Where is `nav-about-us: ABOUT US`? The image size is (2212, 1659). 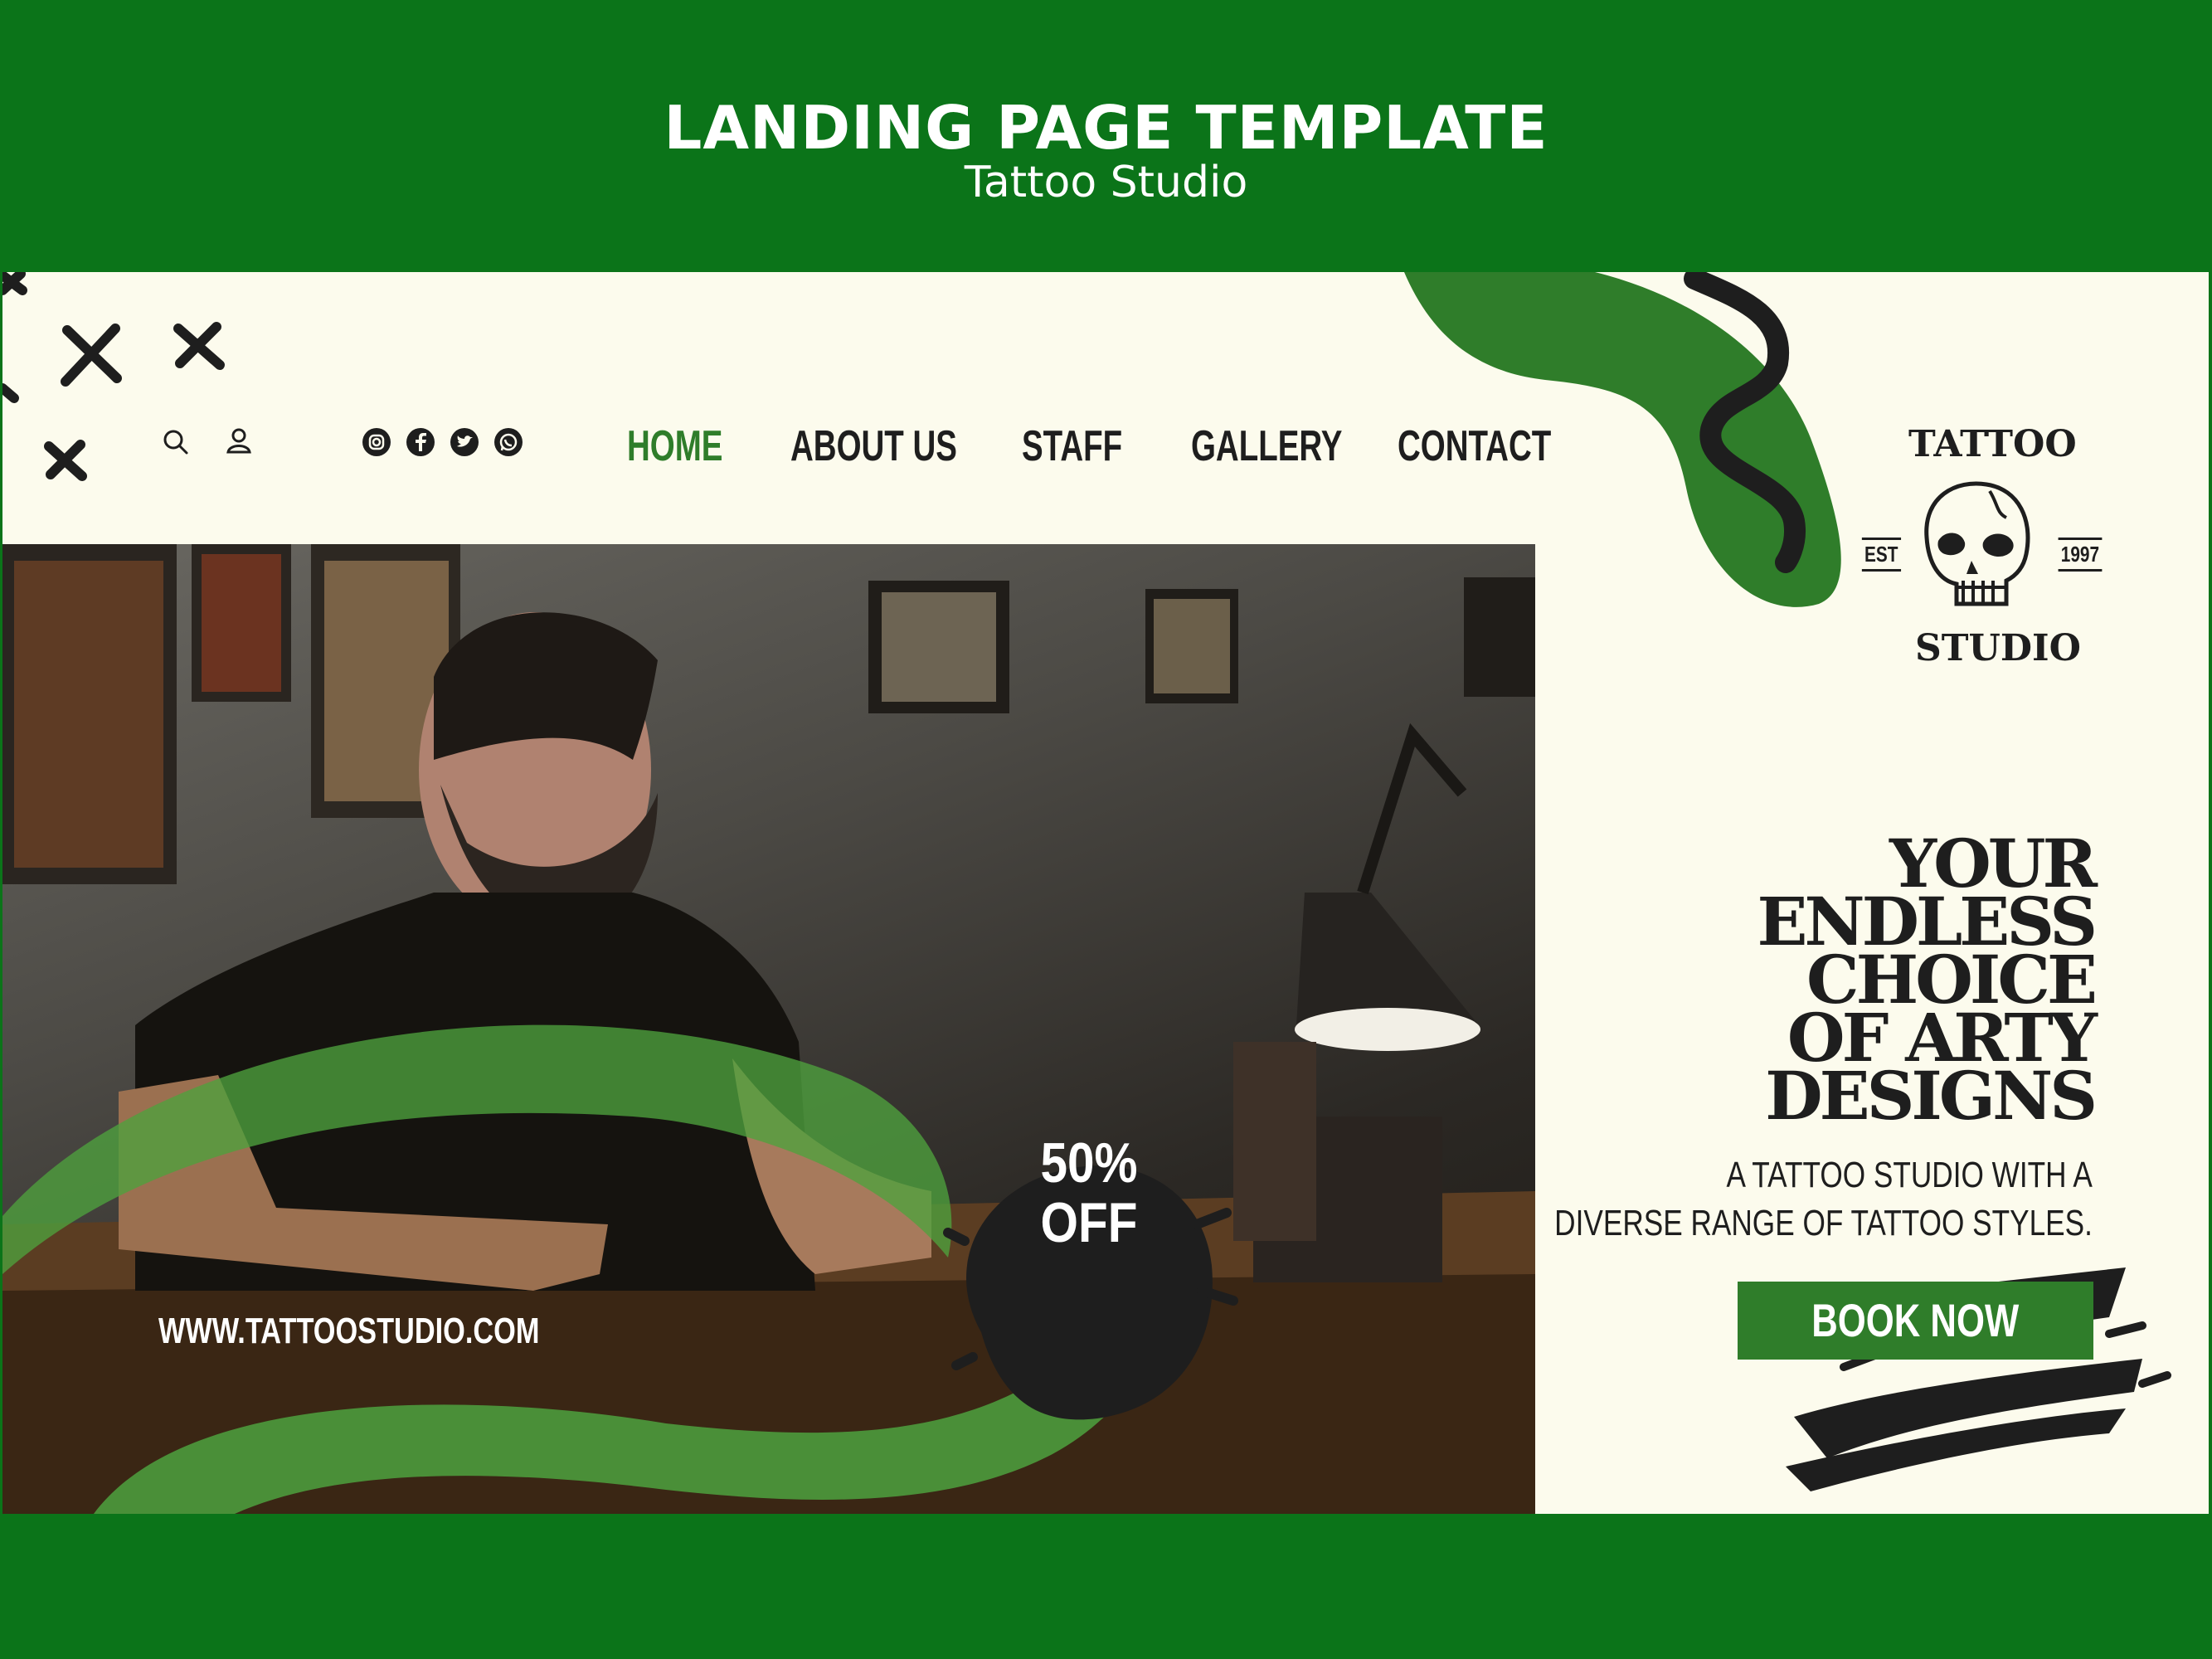 nav-about-us: ABOUT US is located at coordinates (873, 446).